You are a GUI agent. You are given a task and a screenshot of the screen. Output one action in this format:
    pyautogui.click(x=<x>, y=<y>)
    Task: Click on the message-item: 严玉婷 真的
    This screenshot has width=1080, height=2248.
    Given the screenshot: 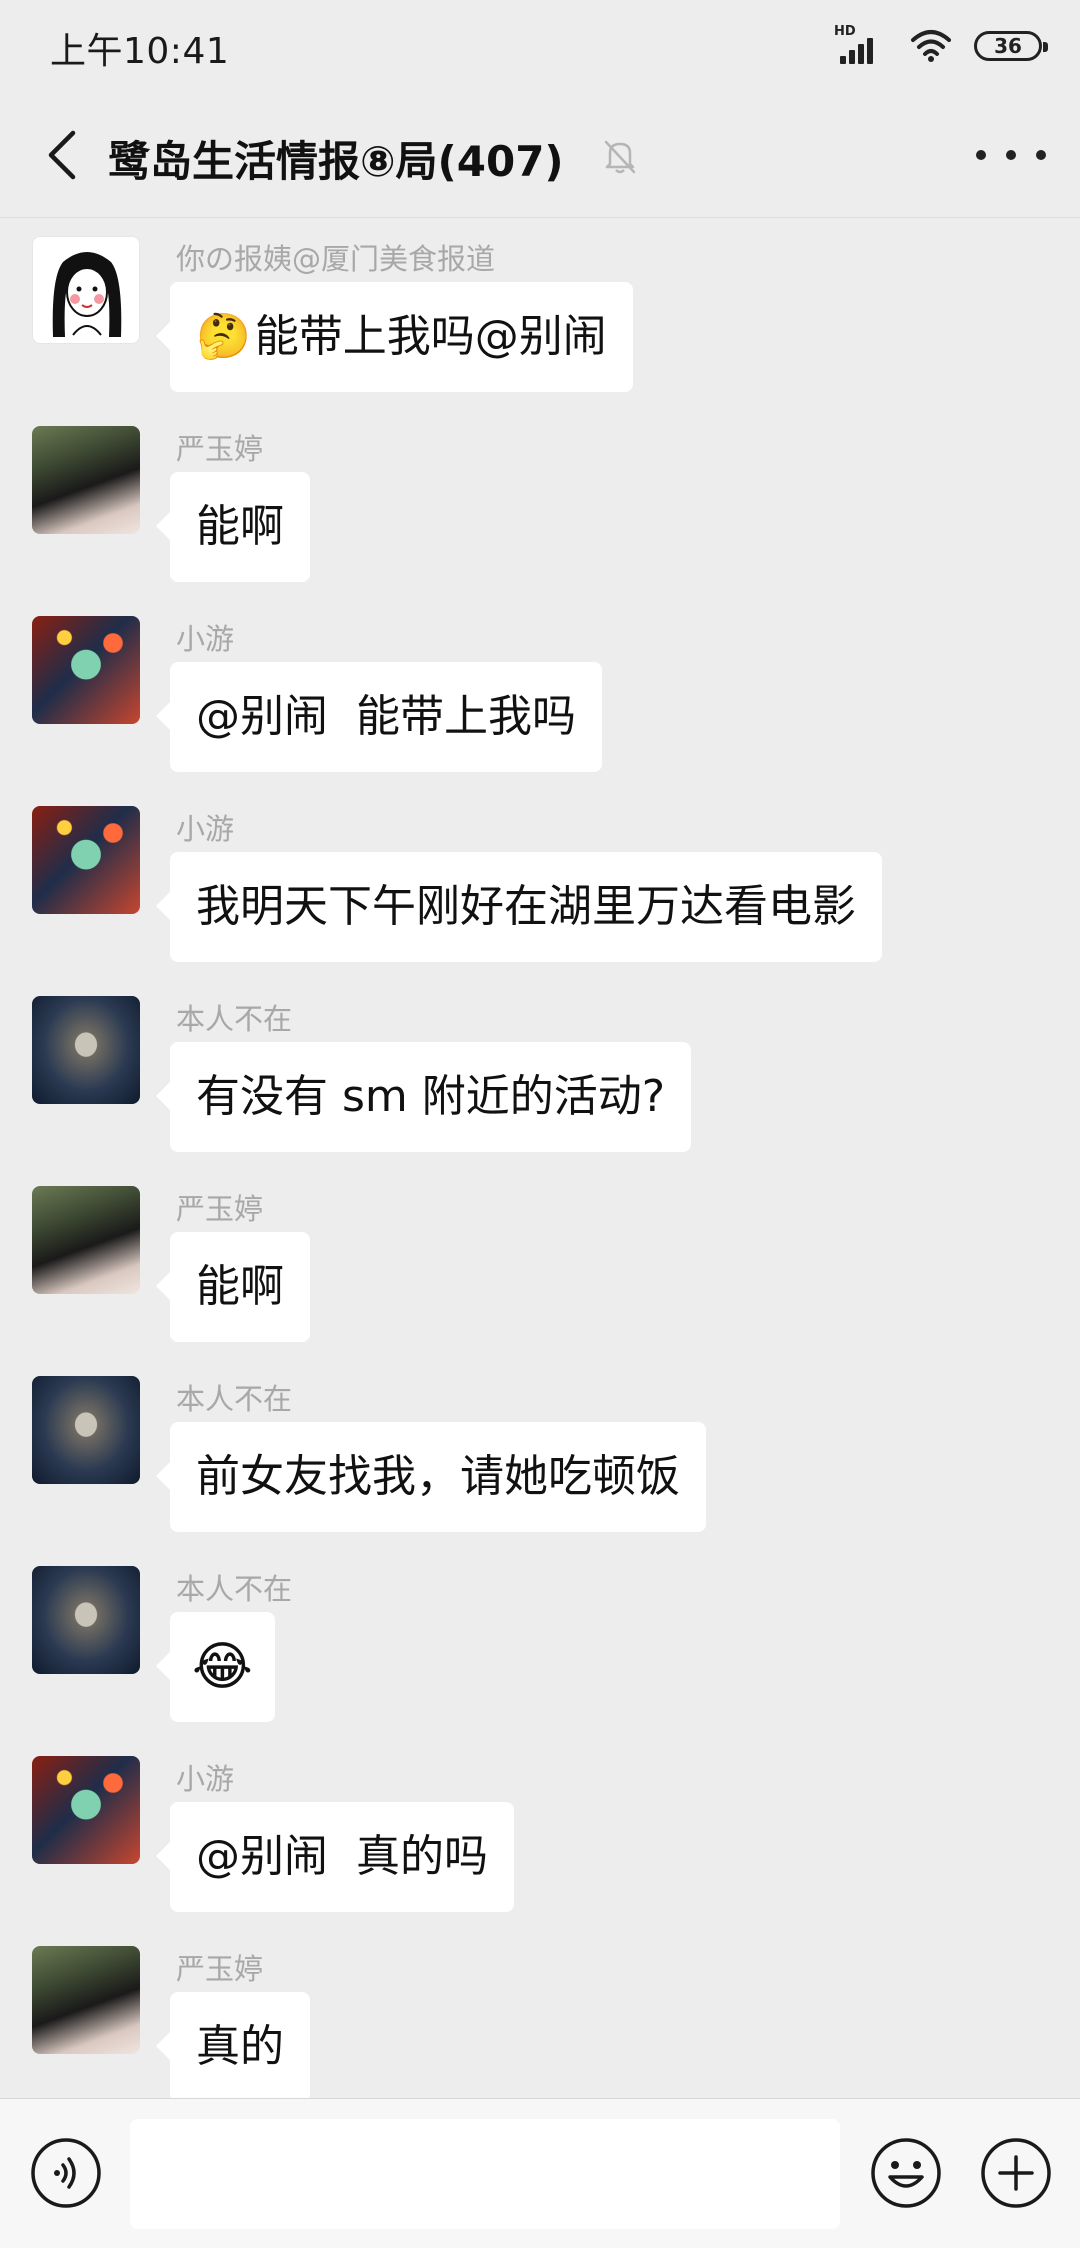 What is the action you would take?
    pyautogui.click(x=540, y=2013)
    